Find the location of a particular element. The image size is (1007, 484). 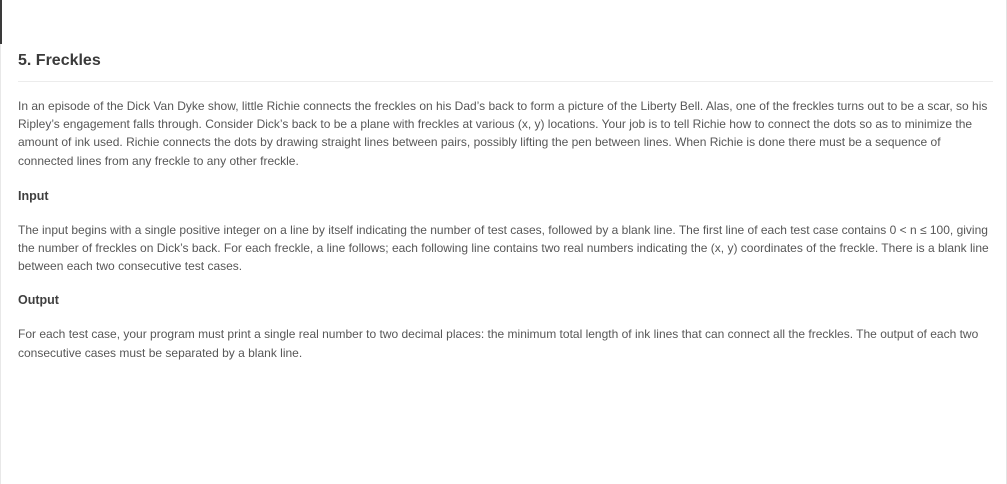

output-heading: Output is located at coordinates (38, 300).